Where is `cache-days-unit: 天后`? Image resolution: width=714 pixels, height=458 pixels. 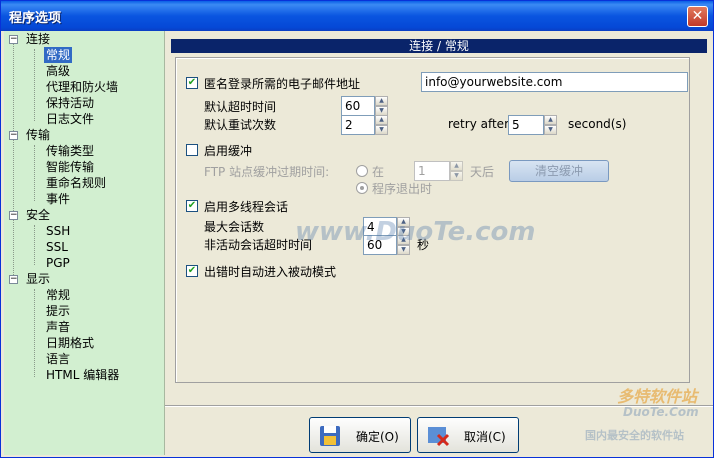
cache-days-unit: 天后 is located at coordinates (482, 172).